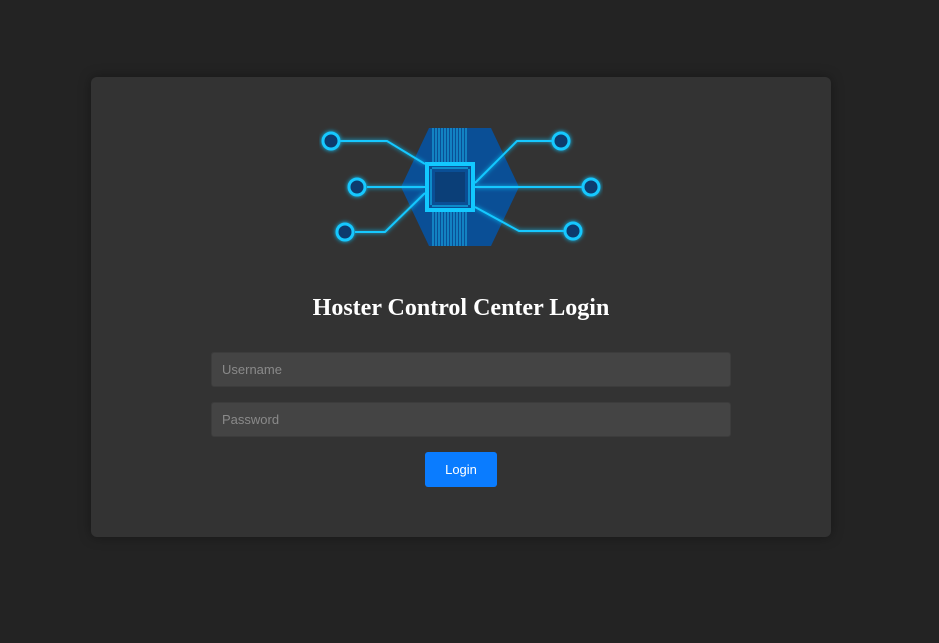 This screenshot has height=643, width=939. I want to click on page-title: Hoster Control Center Login, so click(461, 308).